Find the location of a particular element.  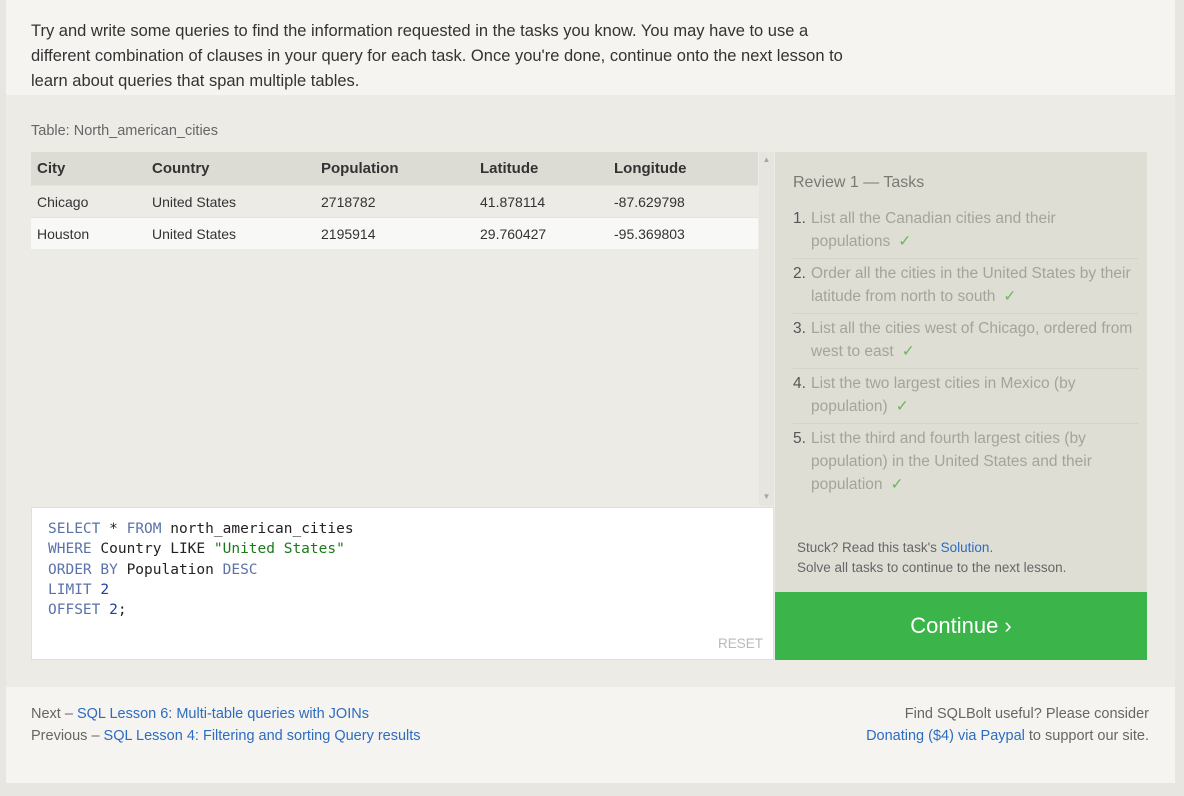

sql-text: * is located at coordinates (113, 529).